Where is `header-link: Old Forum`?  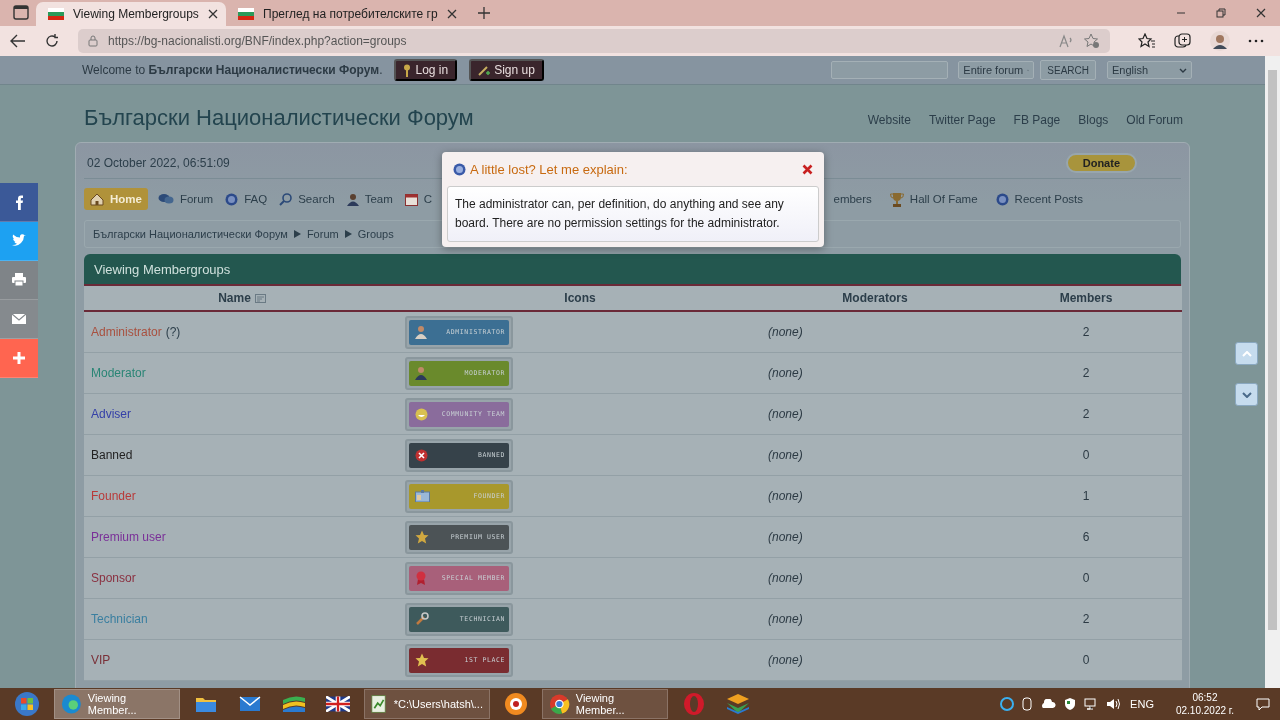 header-link: Old Forum is located at coordinates (1154, 120).